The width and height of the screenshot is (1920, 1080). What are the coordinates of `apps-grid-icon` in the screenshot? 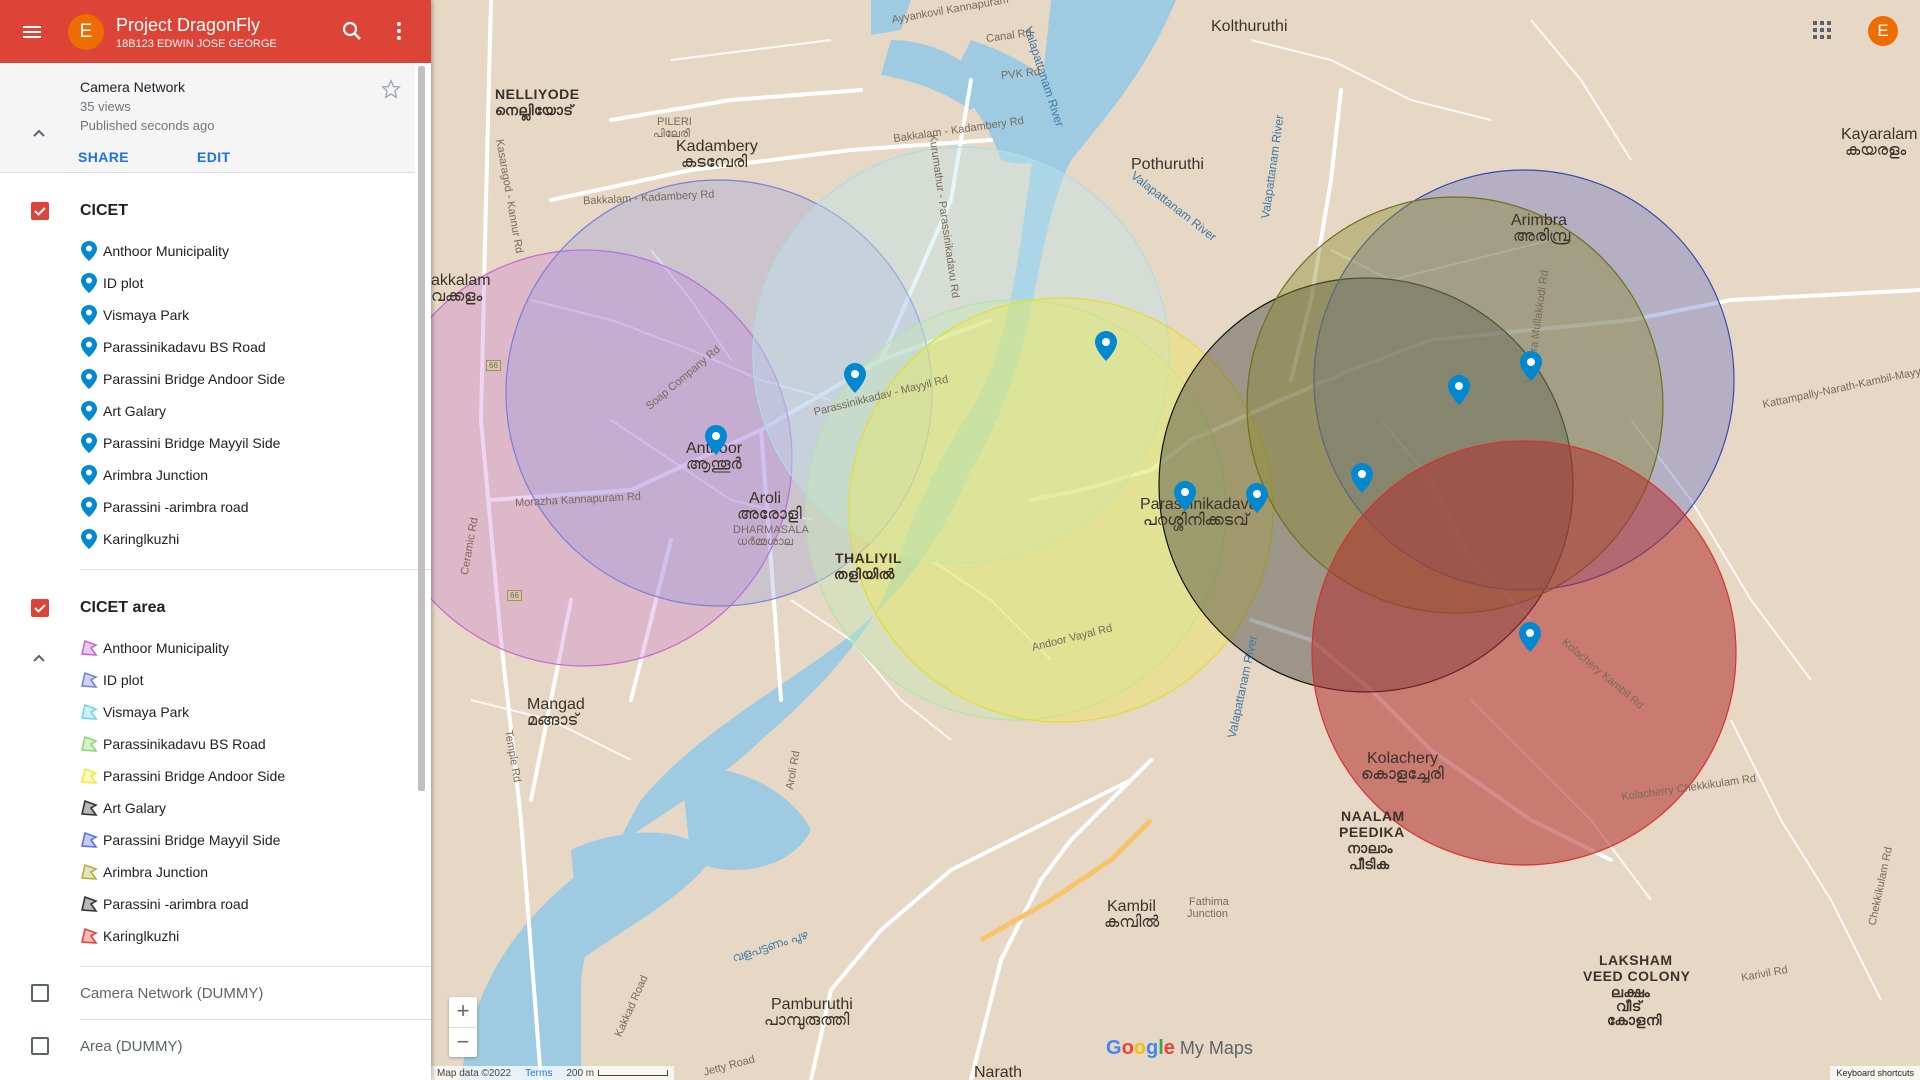 It's located at (1822, 30).